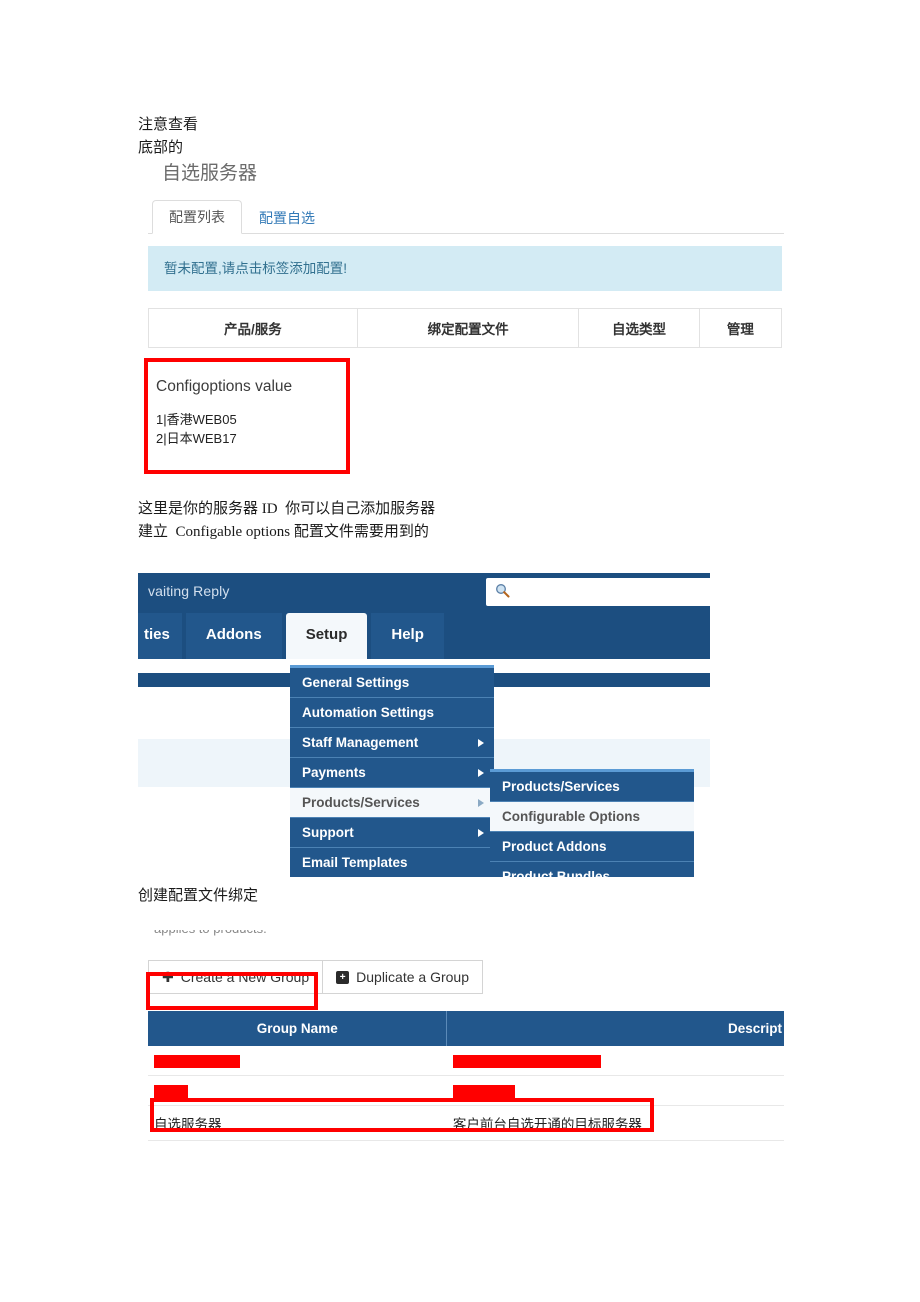 This screenshot has width=920, height=1302. What do you see at coordinates (598, 592) in the screenshot?
I see `search-input` at bounding box center [598, 592].